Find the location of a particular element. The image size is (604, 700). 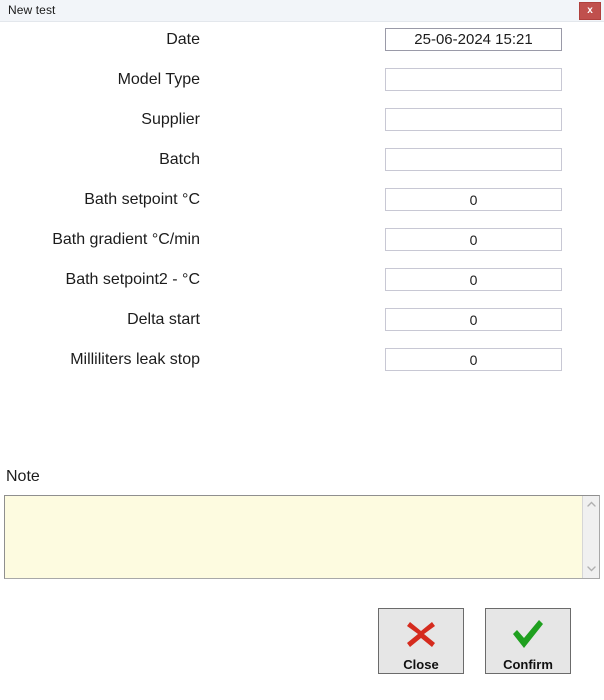

form-row: Bath setpoint °C is located at coordinates (302, 202).